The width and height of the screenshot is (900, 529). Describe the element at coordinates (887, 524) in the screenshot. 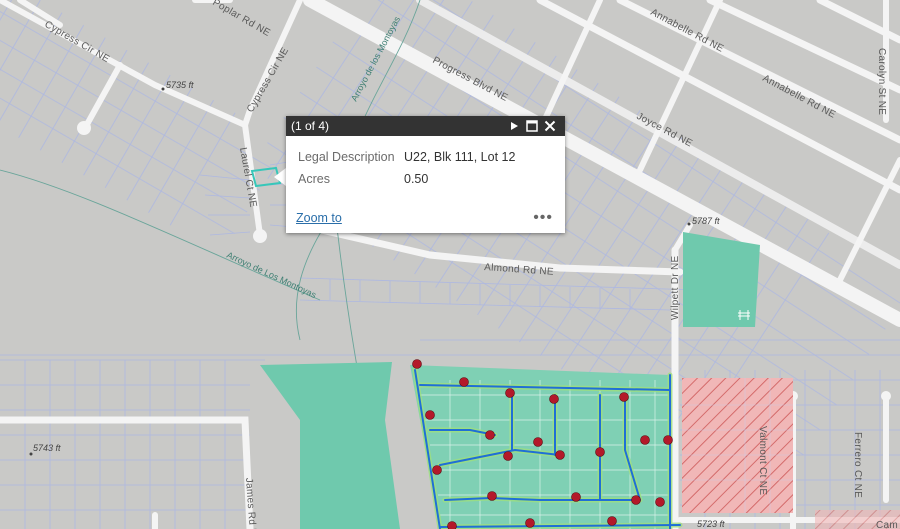

I see `label-cam: Cam` at that location.